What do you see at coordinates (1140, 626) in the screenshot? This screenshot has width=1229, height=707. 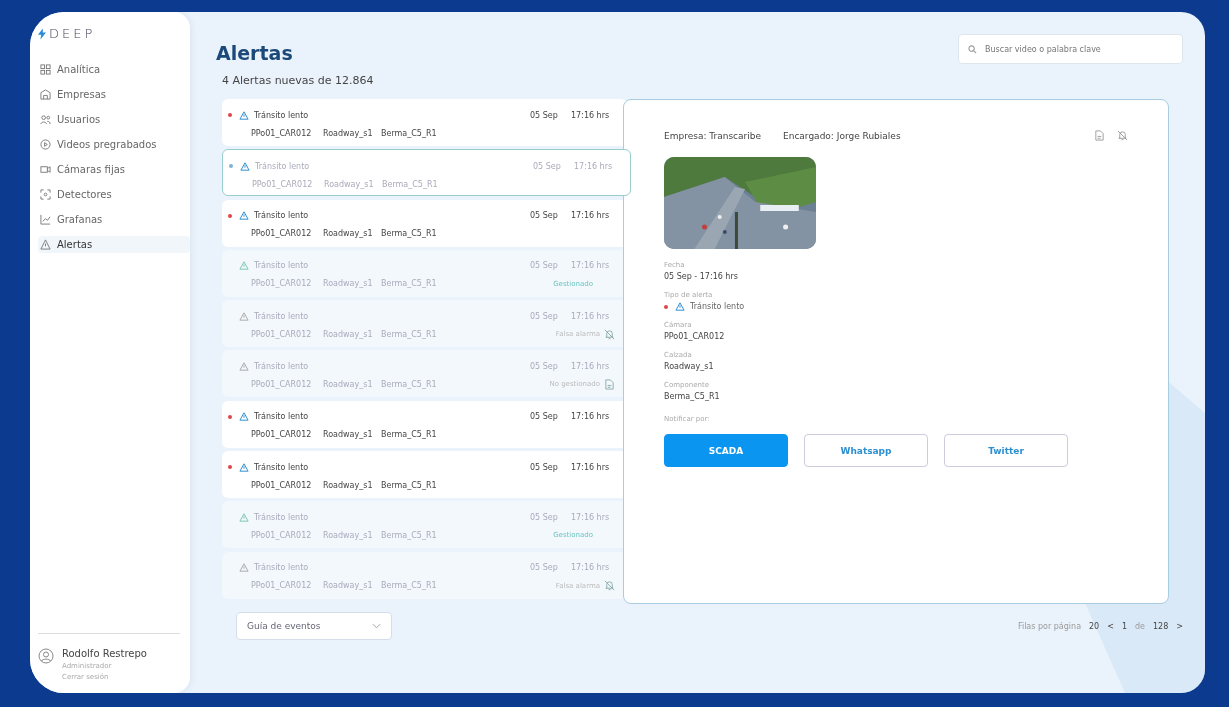 I see `page-of-label: de` at bounding box center [1140, 626].